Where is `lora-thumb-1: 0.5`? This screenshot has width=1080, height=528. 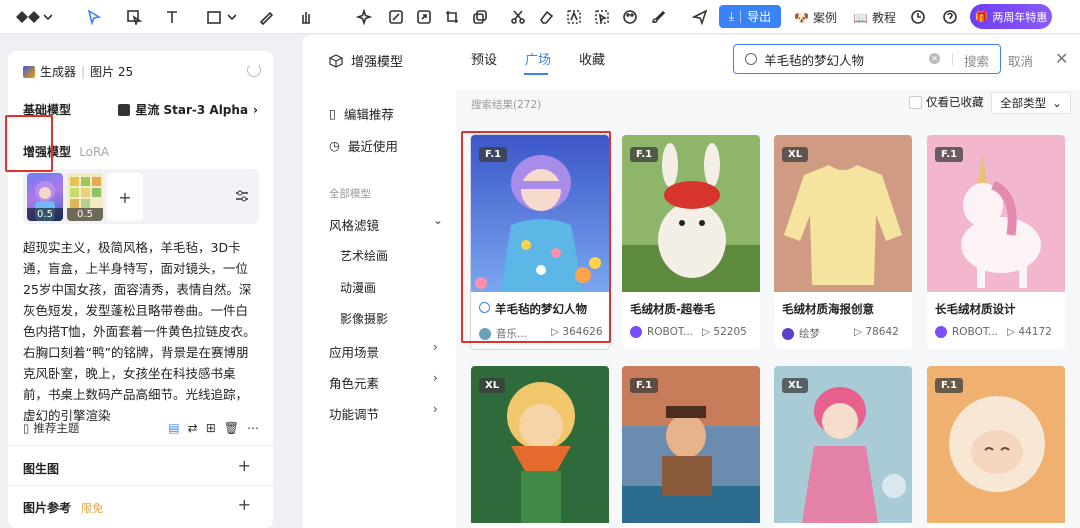 lora-thumb-1: 0.5 is located at coordinates (45, 197).